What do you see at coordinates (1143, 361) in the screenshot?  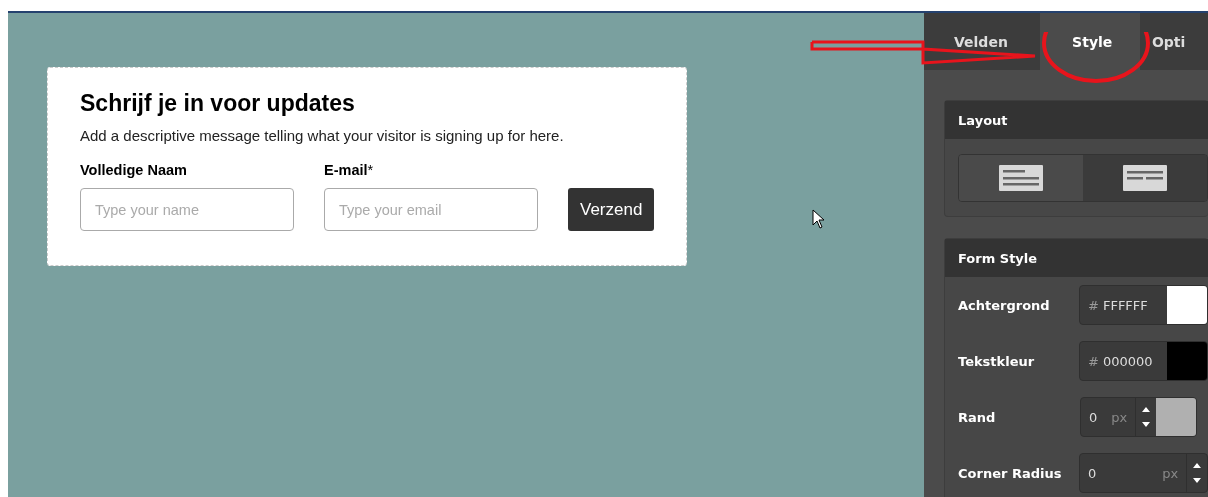 I see `color-field: # 000000` at bounding box center [1143, 361].